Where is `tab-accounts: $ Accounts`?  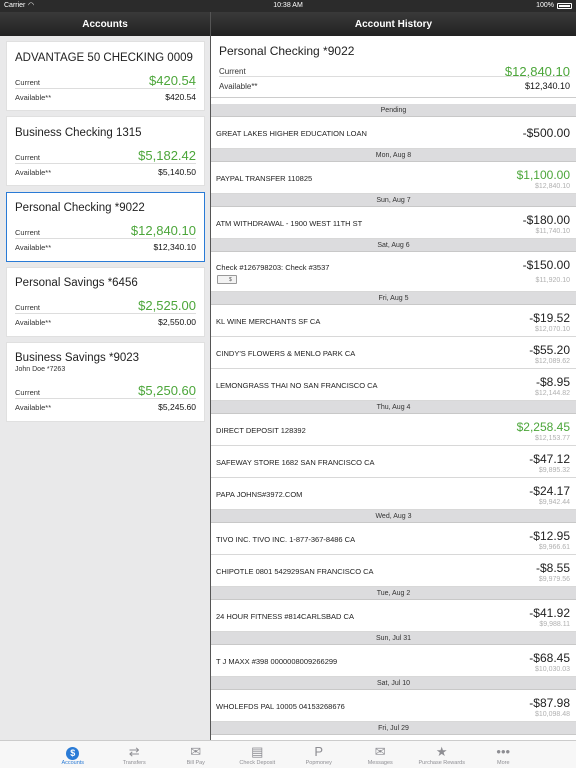 tab-accounts: $ Accounts is located at coordinates (73, 754).